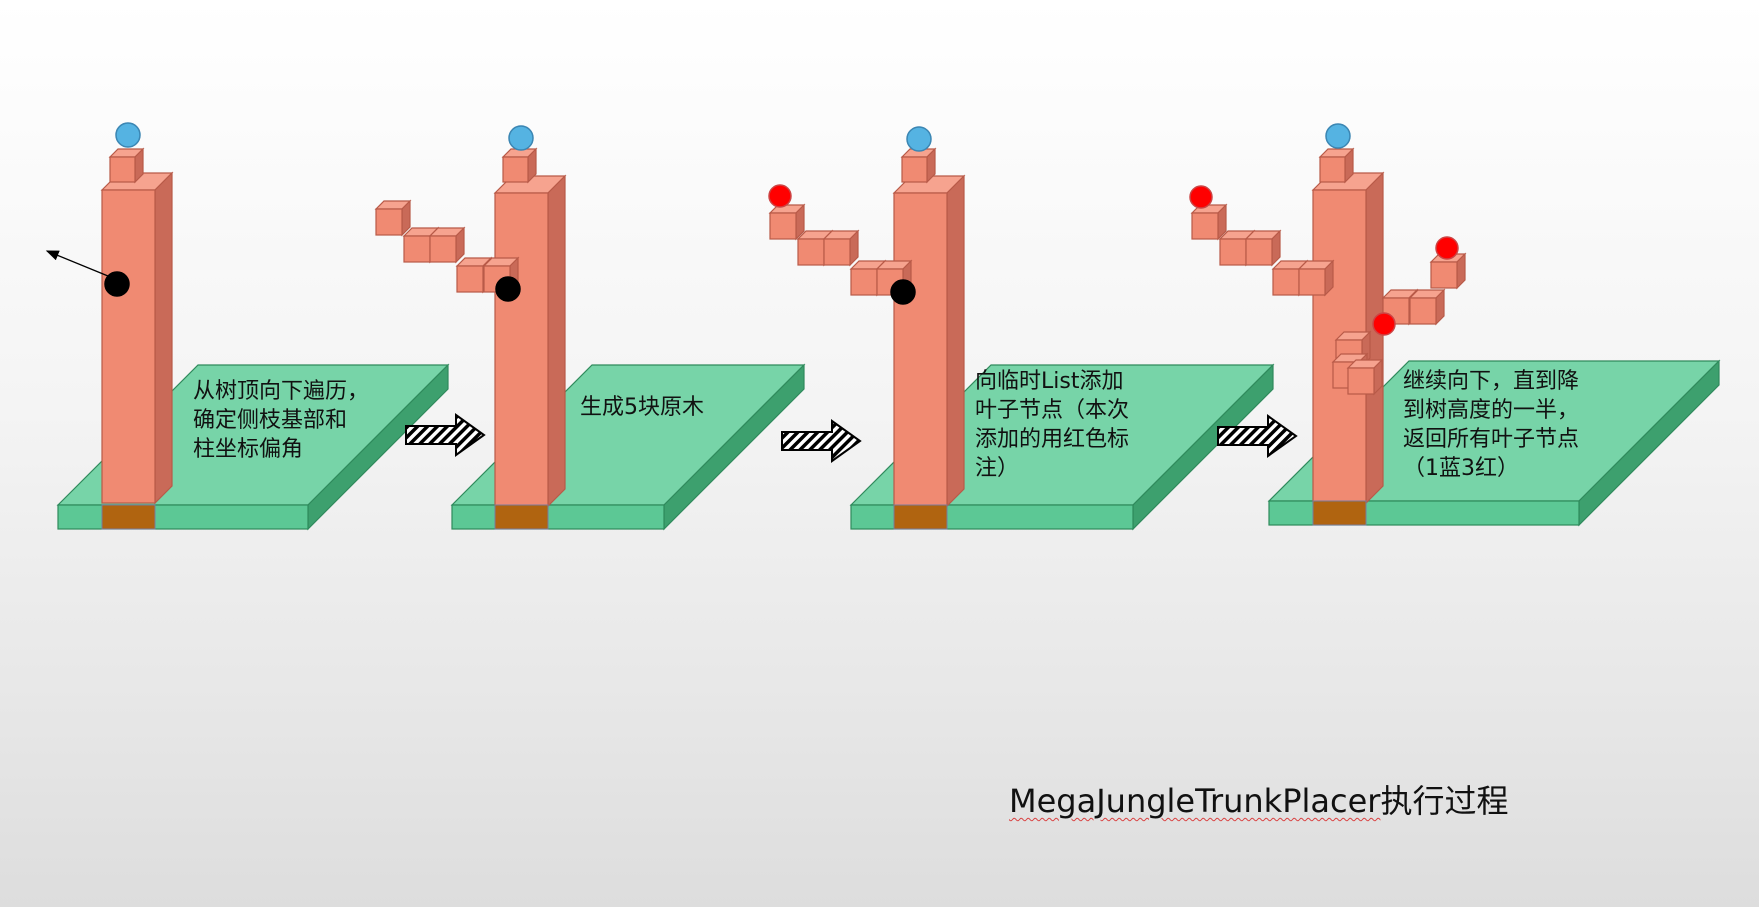 Image resolution: width=1759 pixels, height=907 pixels. Describe the element at coordinates (1312, 282) in the screenshot. I see `panel-4-branch-log-5-front` at that location.